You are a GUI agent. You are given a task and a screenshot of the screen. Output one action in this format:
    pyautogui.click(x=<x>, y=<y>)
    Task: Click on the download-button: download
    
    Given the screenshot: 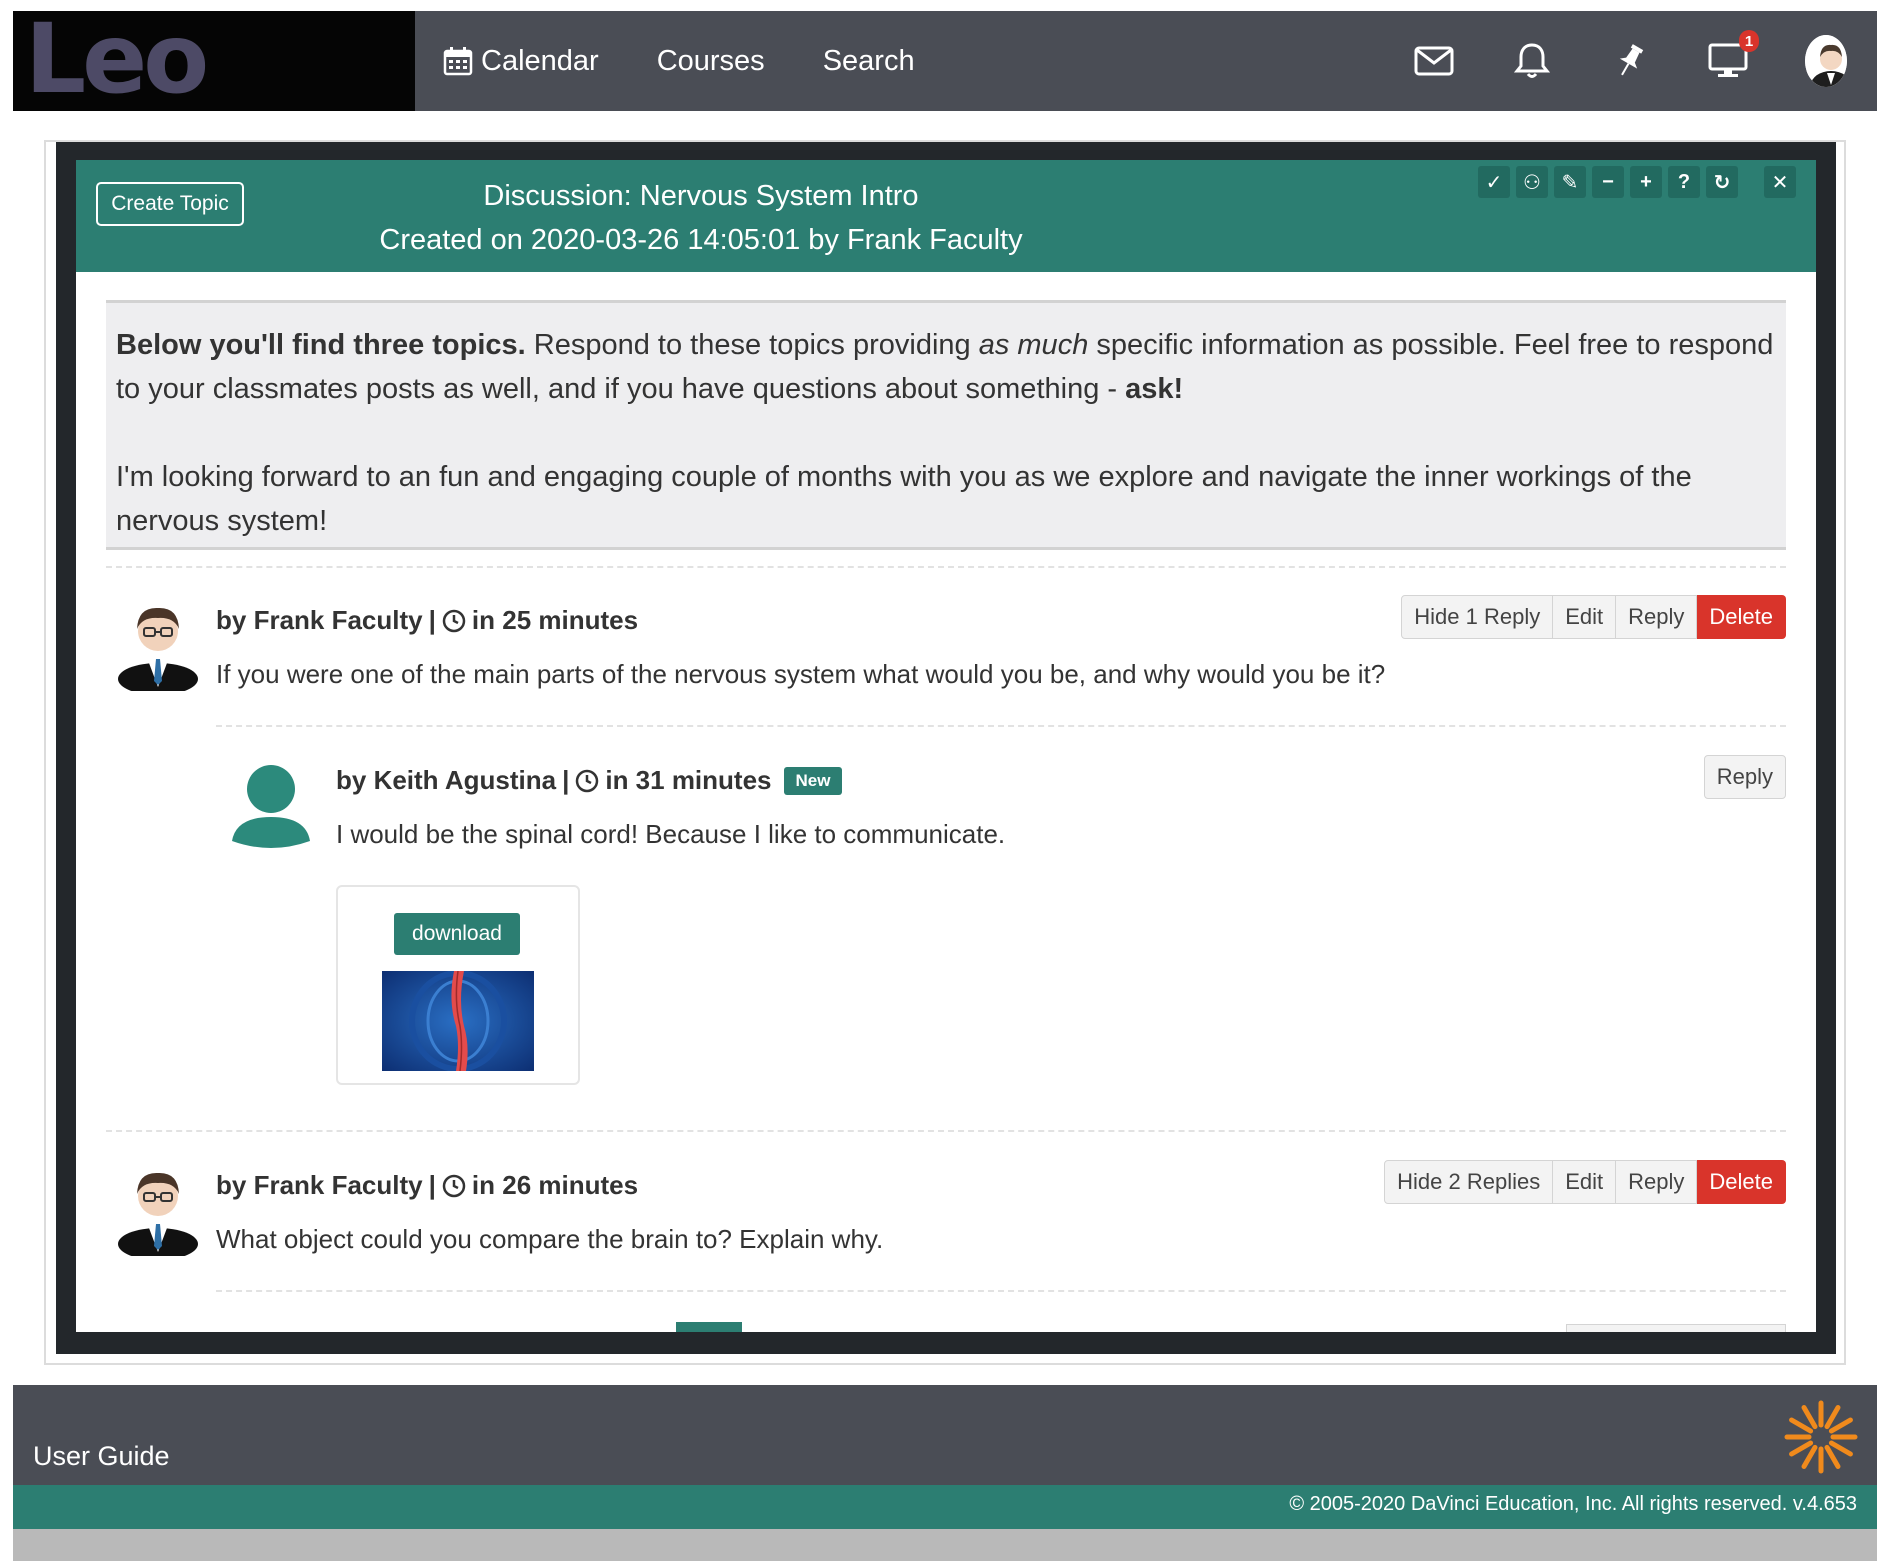 What is the action you would take?
    pyautogui.click(x=457, y=934)
    